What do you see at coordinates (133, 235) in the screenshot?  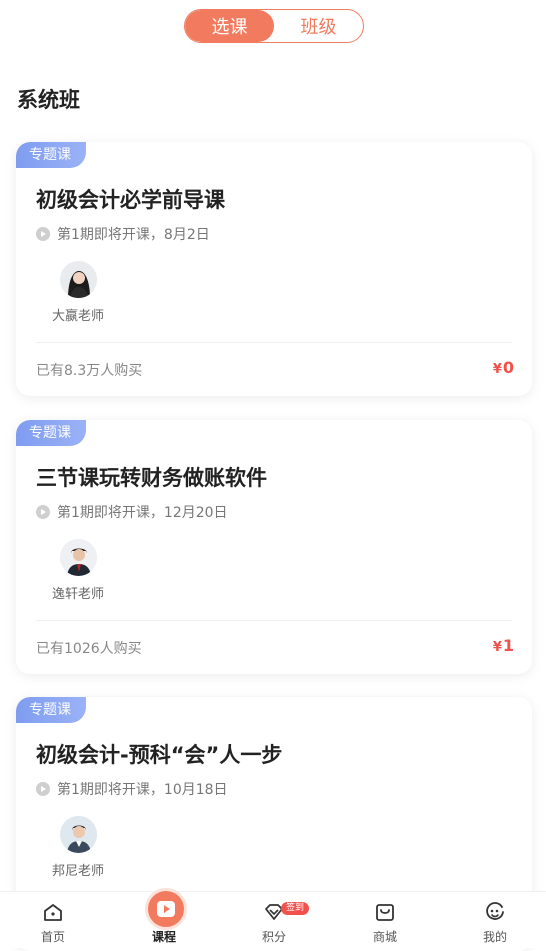 I see `session-text: 第1期即将开课，8月2日` at bounding box center [133, 235].